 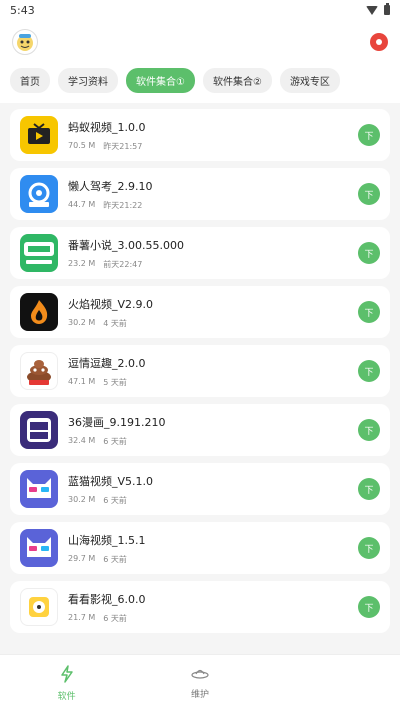 I want to click on list-item: 蚂蚁视频_1.0.0 70.5 M 昨天21:57 下, so click(x=200, y=135).